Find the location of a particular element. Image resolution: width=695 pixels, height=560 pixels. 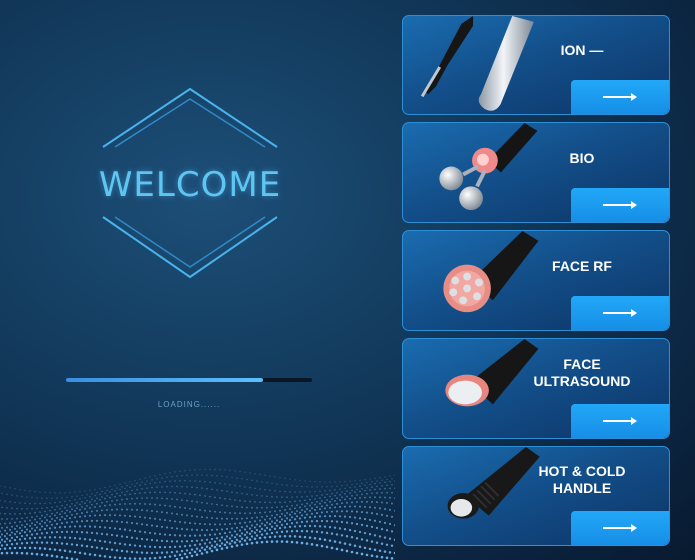

ion-arrow-button is located at coordinates (620, 97).